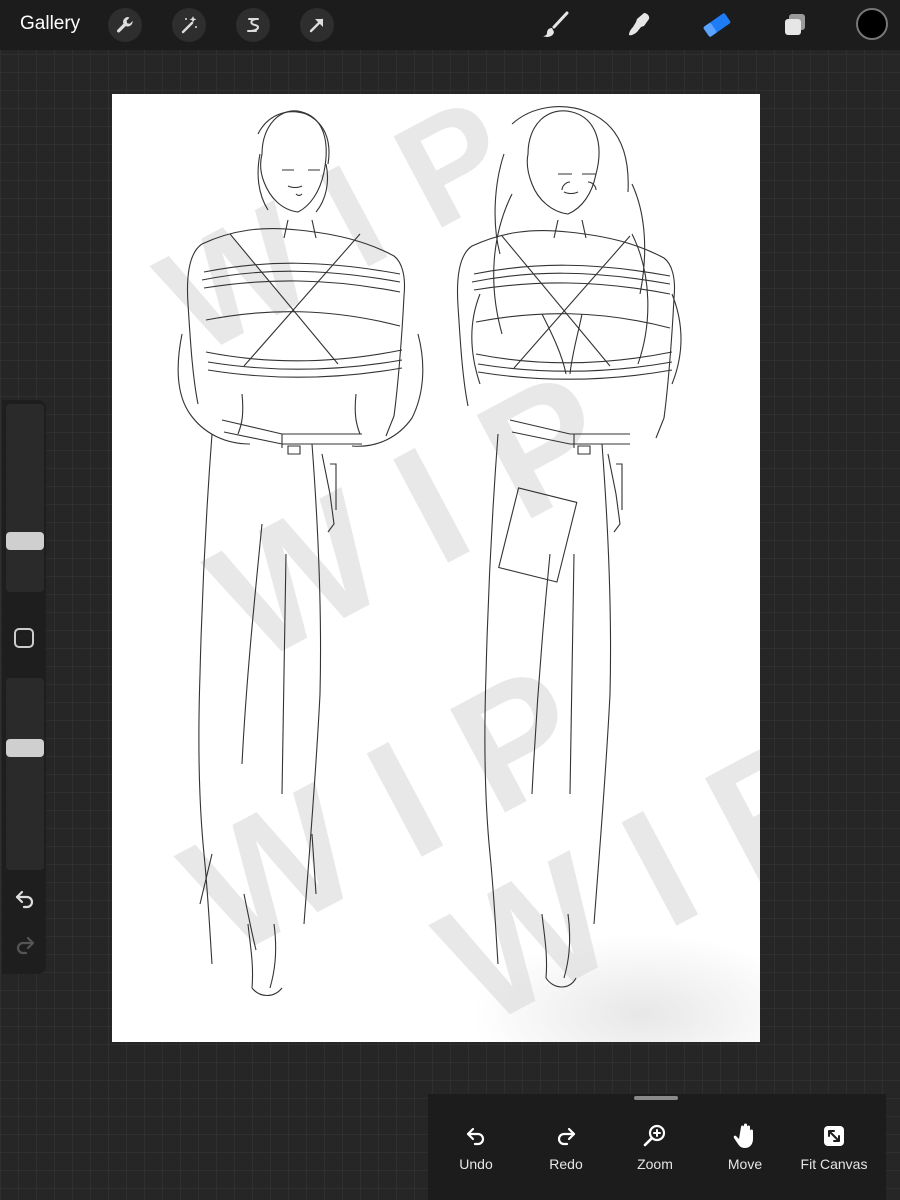  I want to click on wrench-icon, so click(125, 25).